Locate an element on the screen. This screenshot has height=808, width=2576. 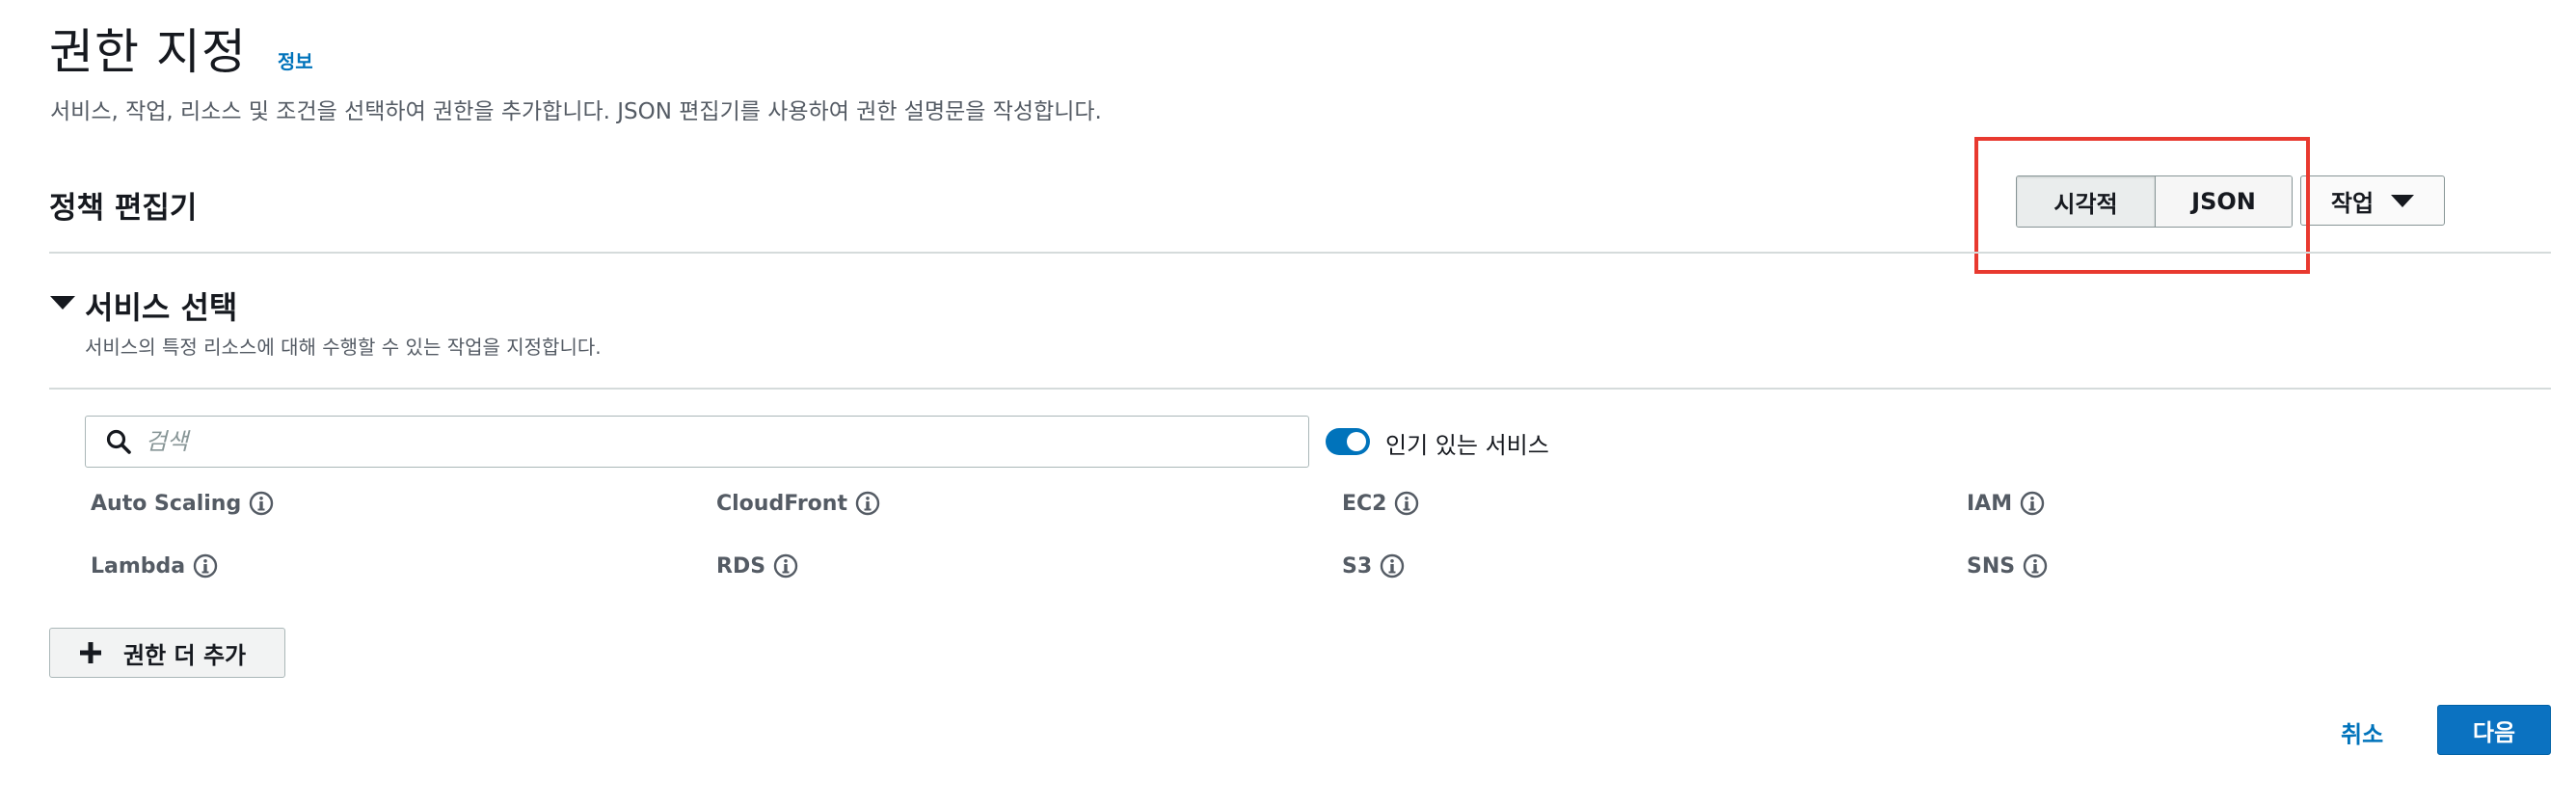
service-item-rds: RDS is located at coordinates (757, 566).